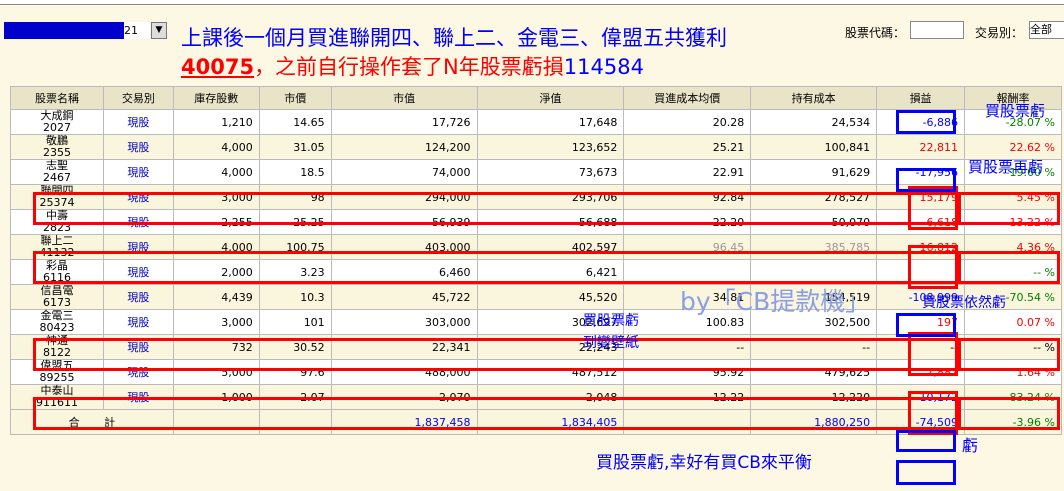 The image size is (1064, 491). Describe the element at coordinates (933, 267) in the screenshot. I see `highlight-pl-聯上二` at that location.